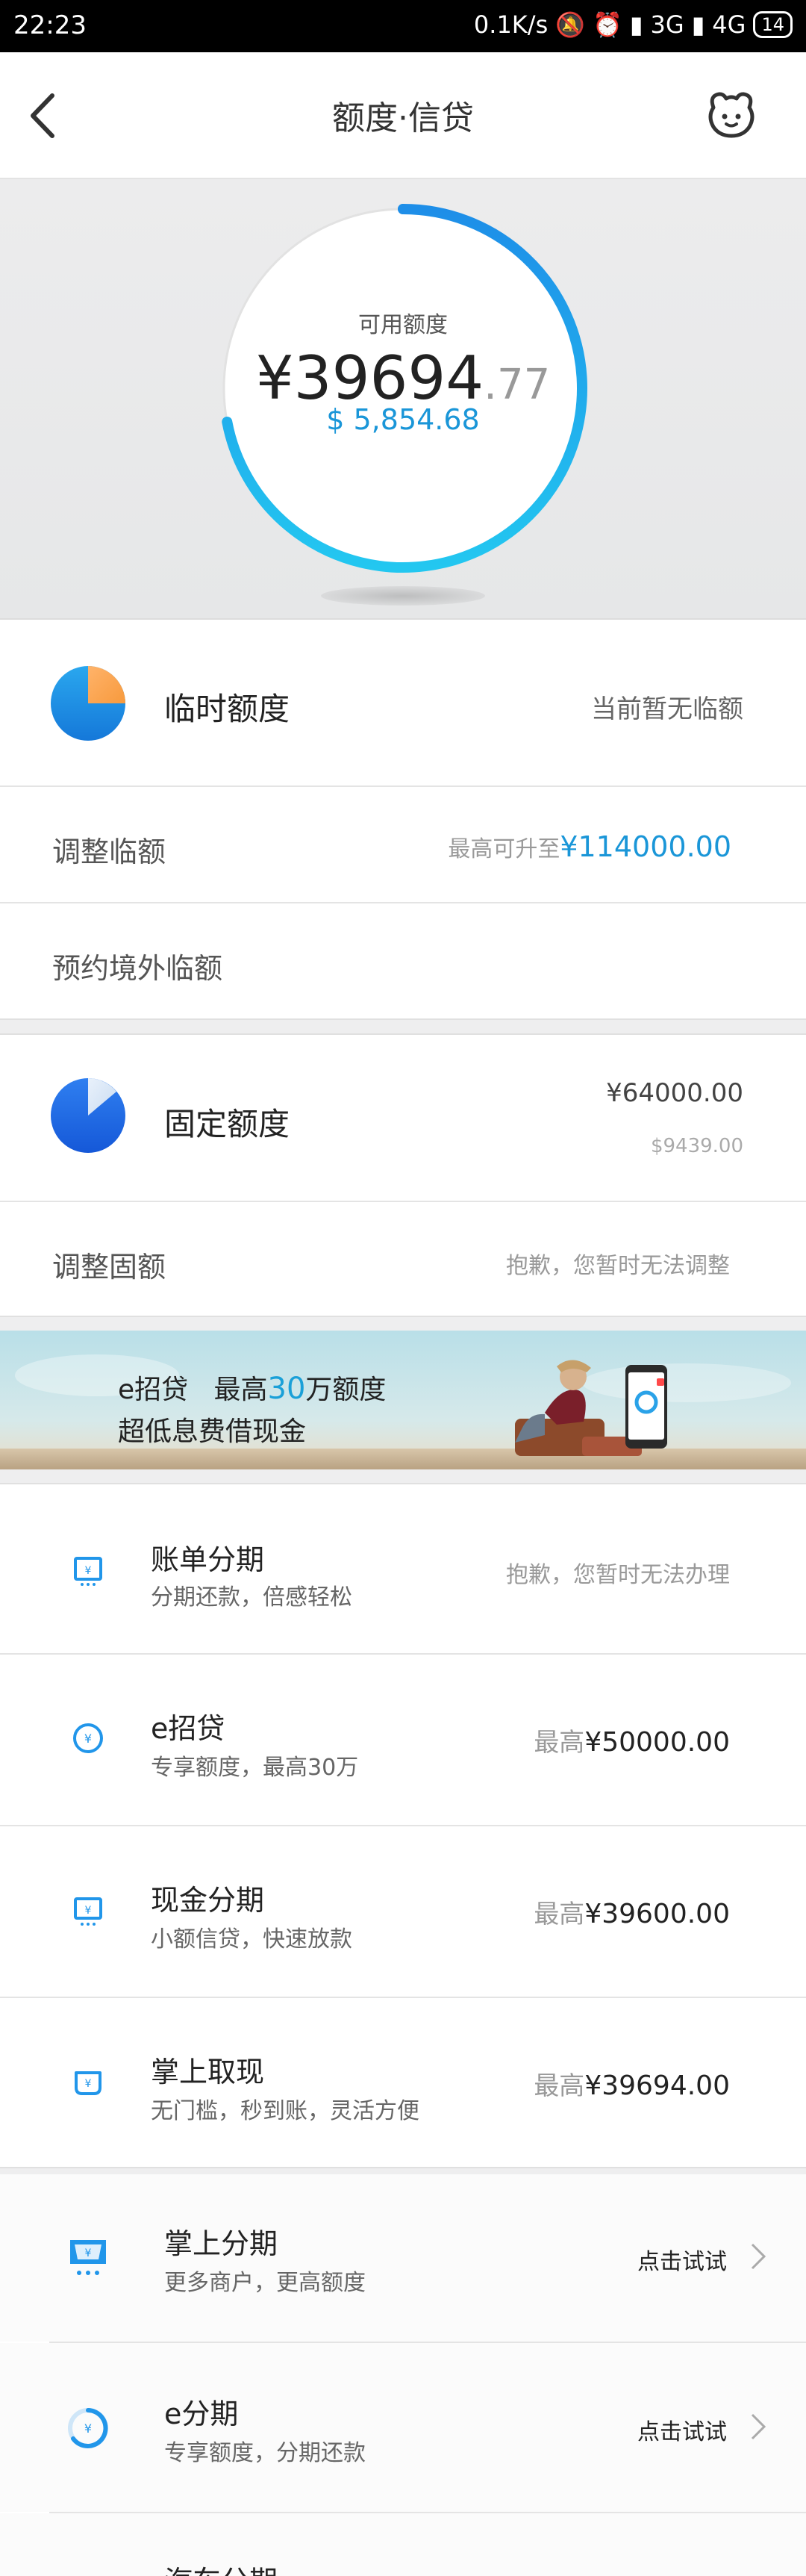  What do you see at coordinates (208, 1559) in the screenshot?
I see `service-title: 账单分期` at bounding box center [208, 1559].